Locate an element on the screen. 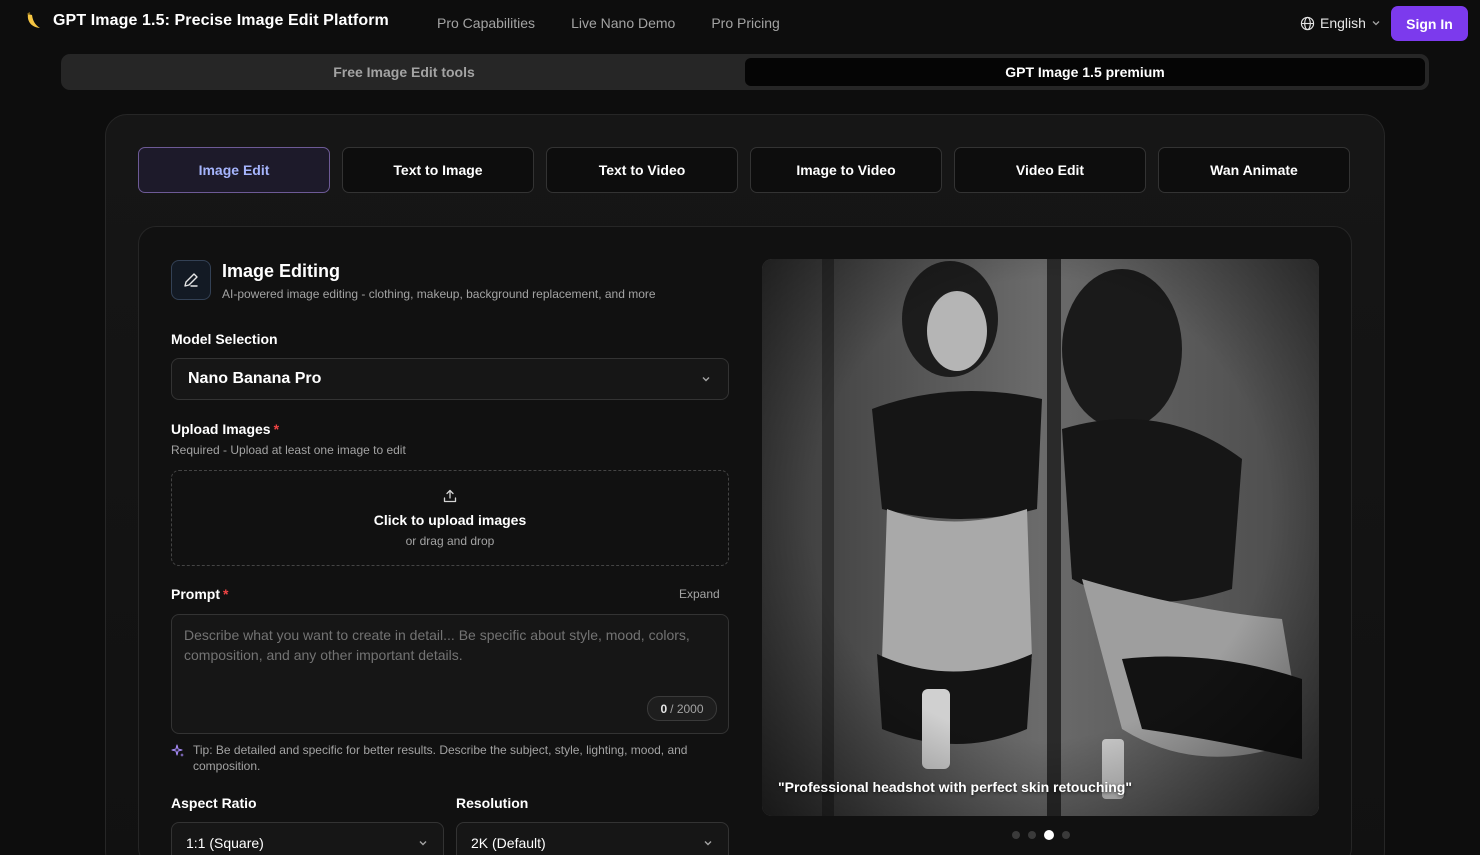 This screenshot has height=855, width=1480. upload-sub-text: or drag and drop is located at coordinates (450, 541).